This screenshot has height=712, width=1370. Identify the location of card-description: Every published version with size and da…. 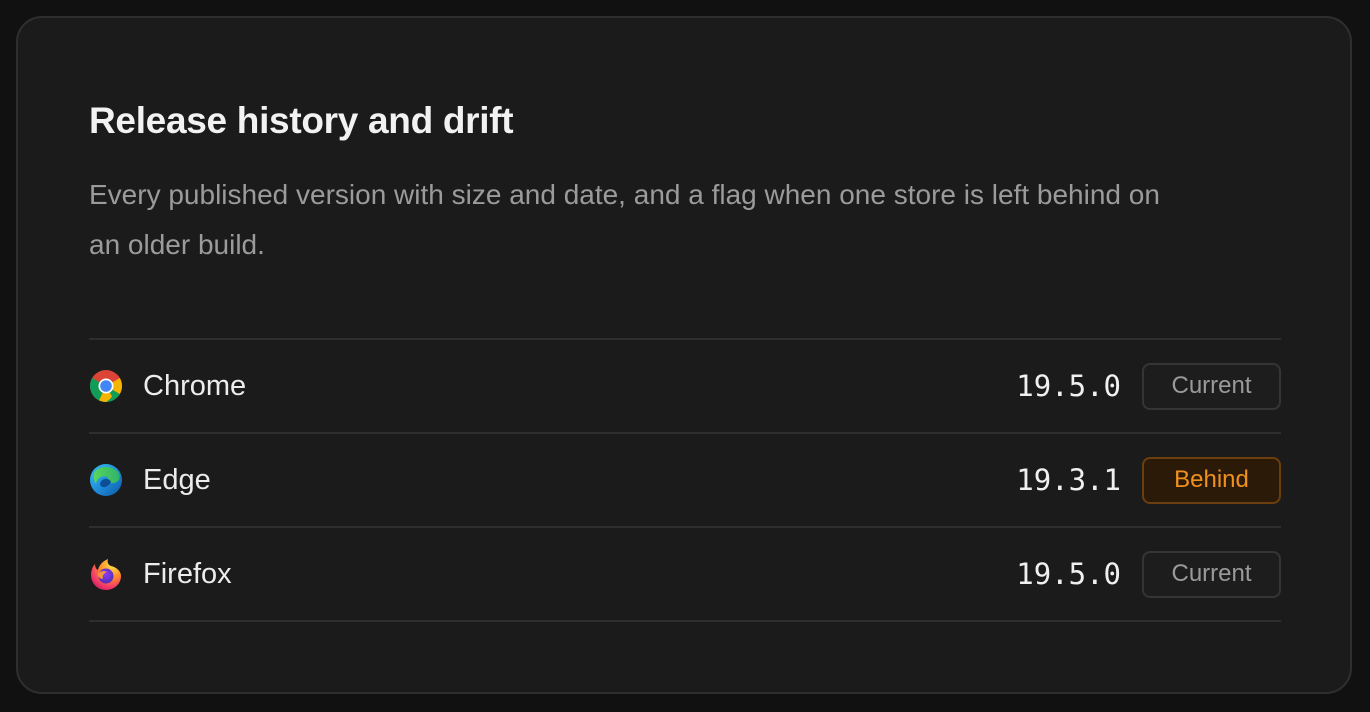
(624, 219).